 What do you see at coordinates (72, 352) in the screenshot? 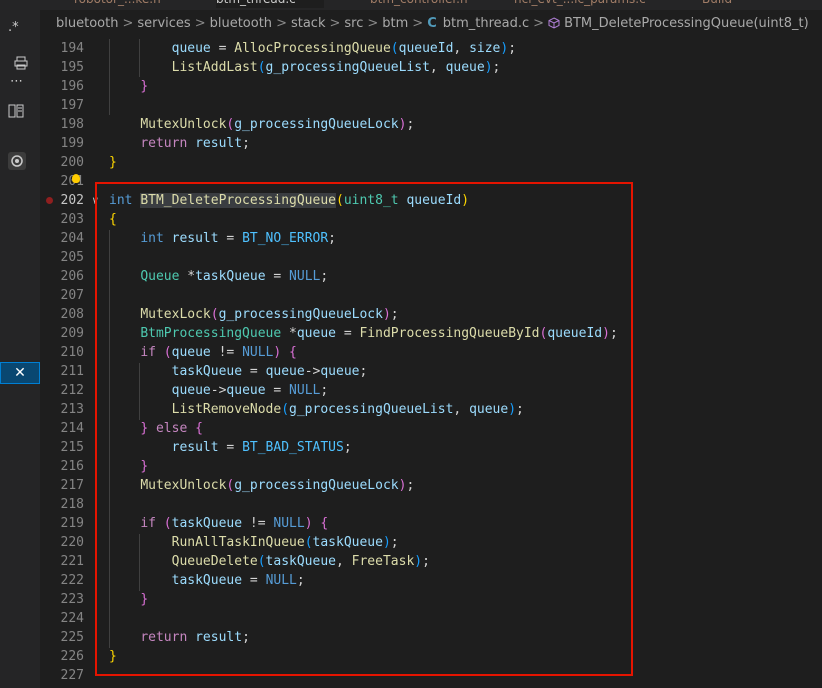
I see `line-number: 210` at bounding box center [72, 352].